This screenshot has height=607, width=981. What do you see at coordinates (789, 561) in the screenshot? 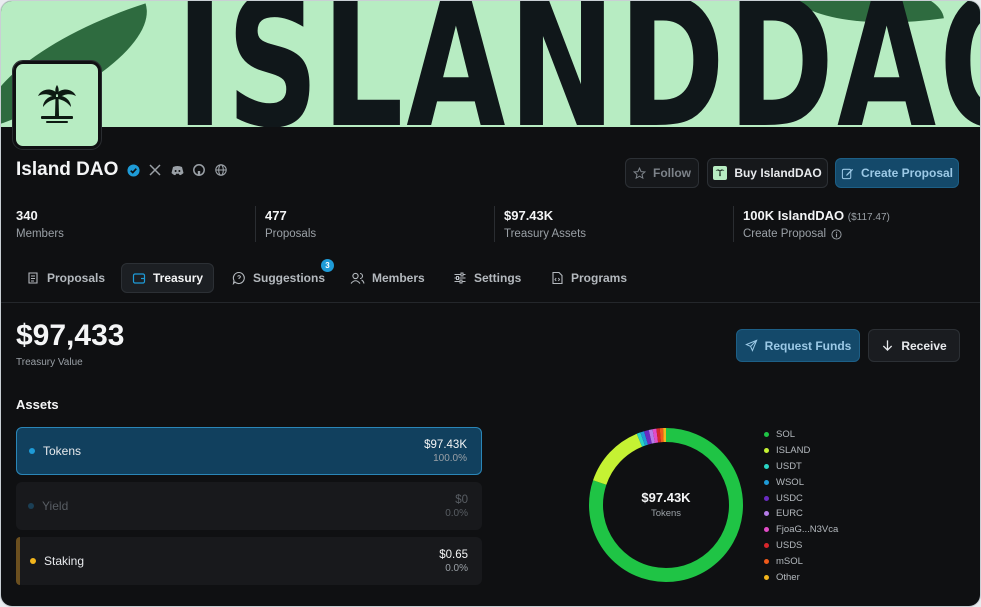
I see `legend-label: mSOL` at bounding box center [789, 561].